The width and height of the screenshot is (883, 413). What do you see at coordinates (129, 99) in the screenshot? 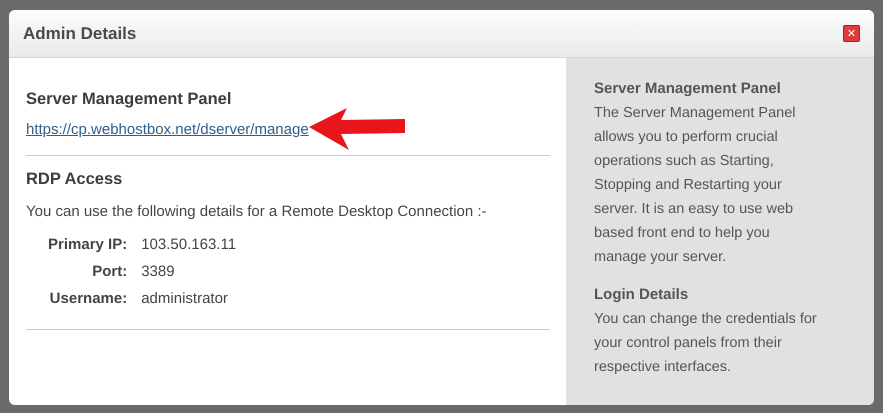
I see `section-heading: Server Management Panel` at bounding box center [129, 99].